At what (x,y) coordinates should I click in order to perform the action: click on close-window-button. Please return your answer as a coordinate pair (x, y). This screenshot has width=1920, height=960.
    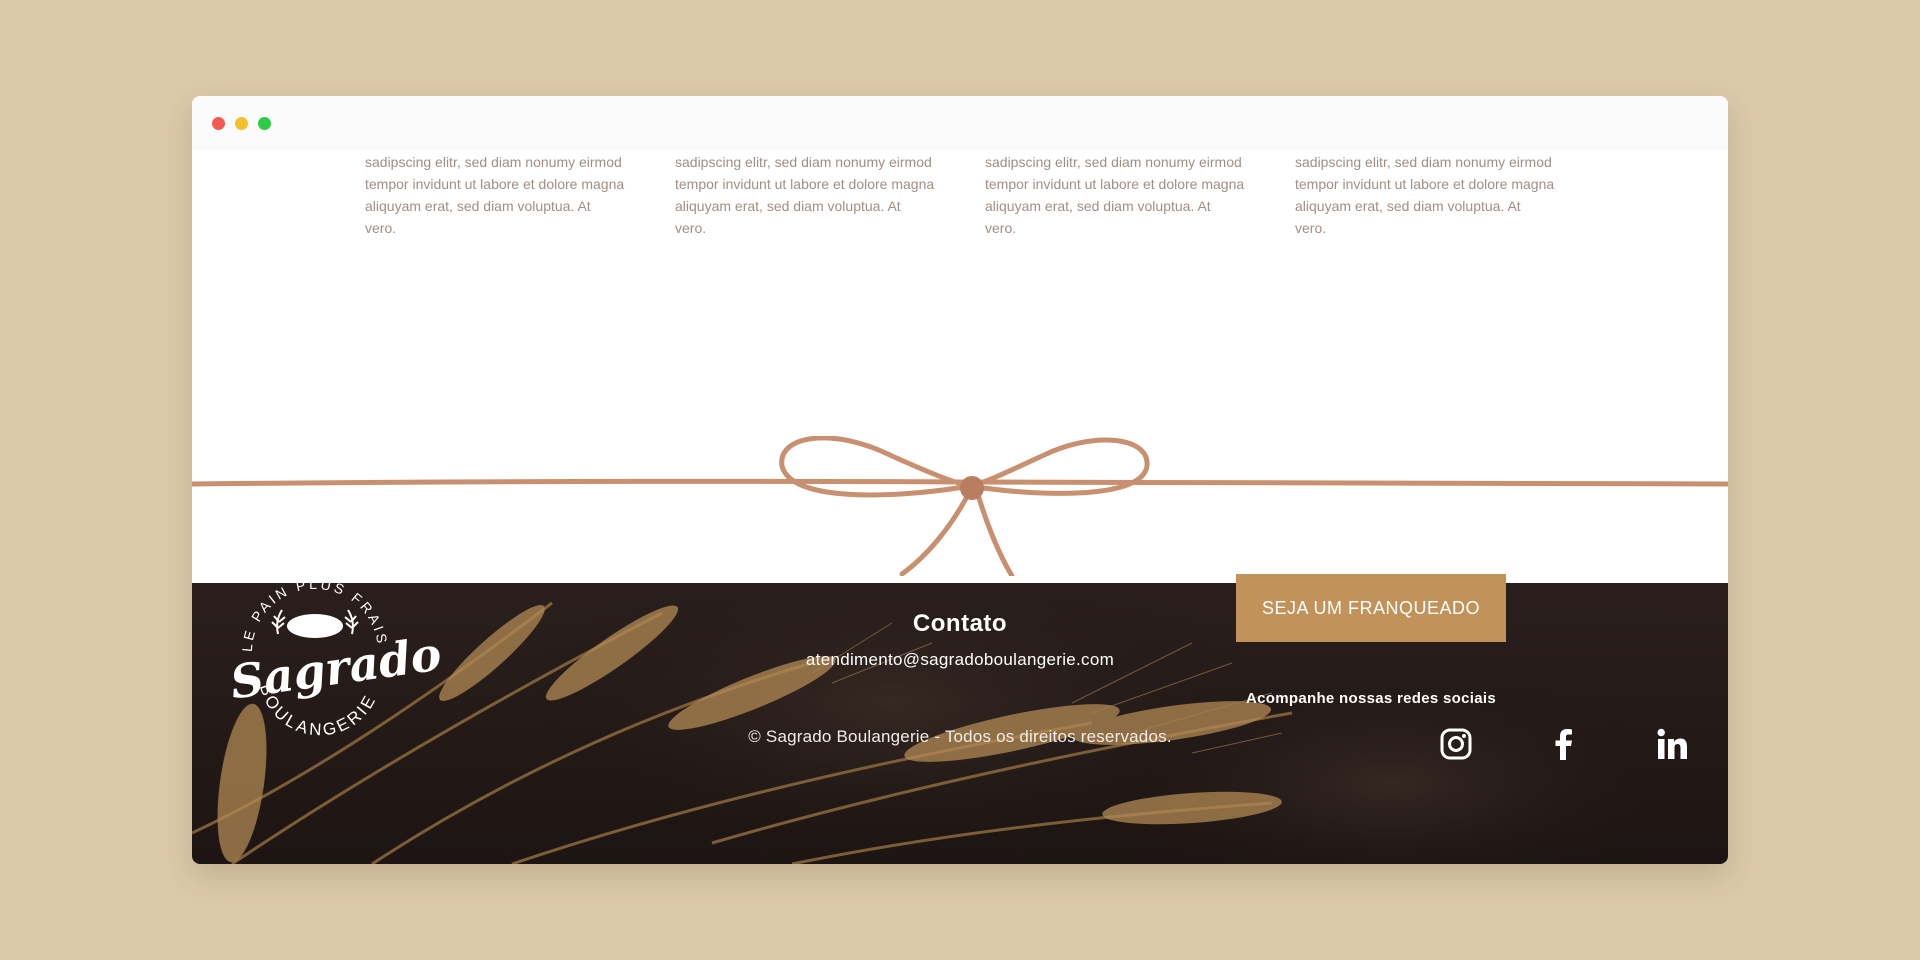
    Looking at the image, I should click on (218, 123).